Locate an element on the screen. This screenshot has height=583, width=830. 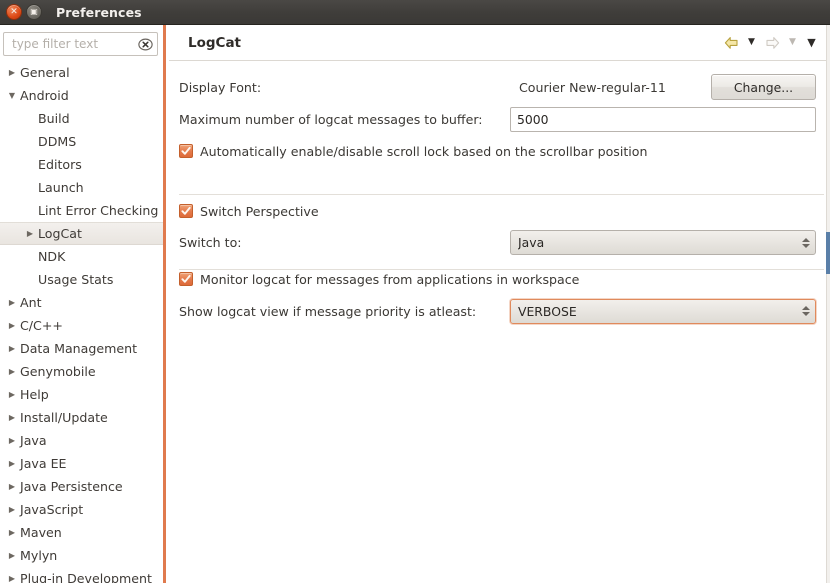
sidebar-item-label: Ant is located at coordinates (31, 302).